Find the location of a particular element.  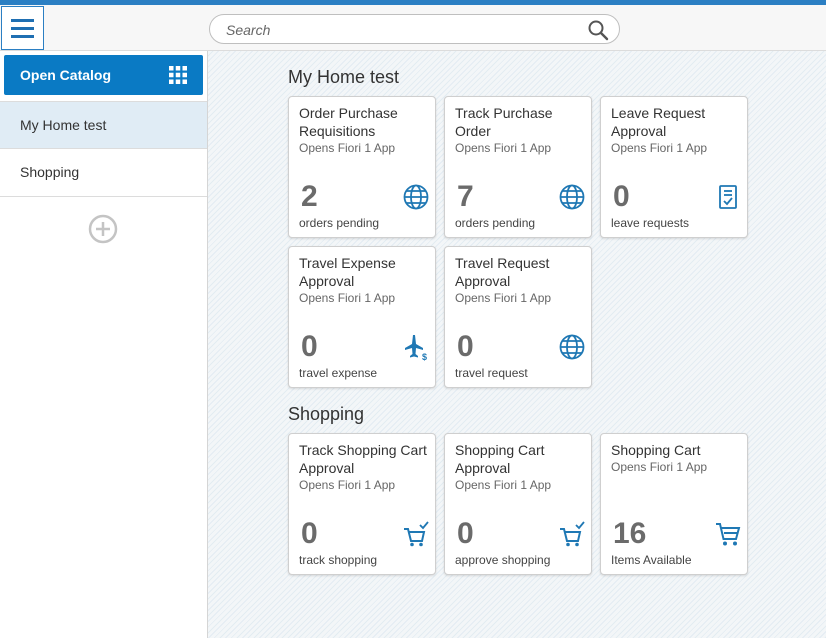

tile-info: travel request is located at coordinates (491, 373).